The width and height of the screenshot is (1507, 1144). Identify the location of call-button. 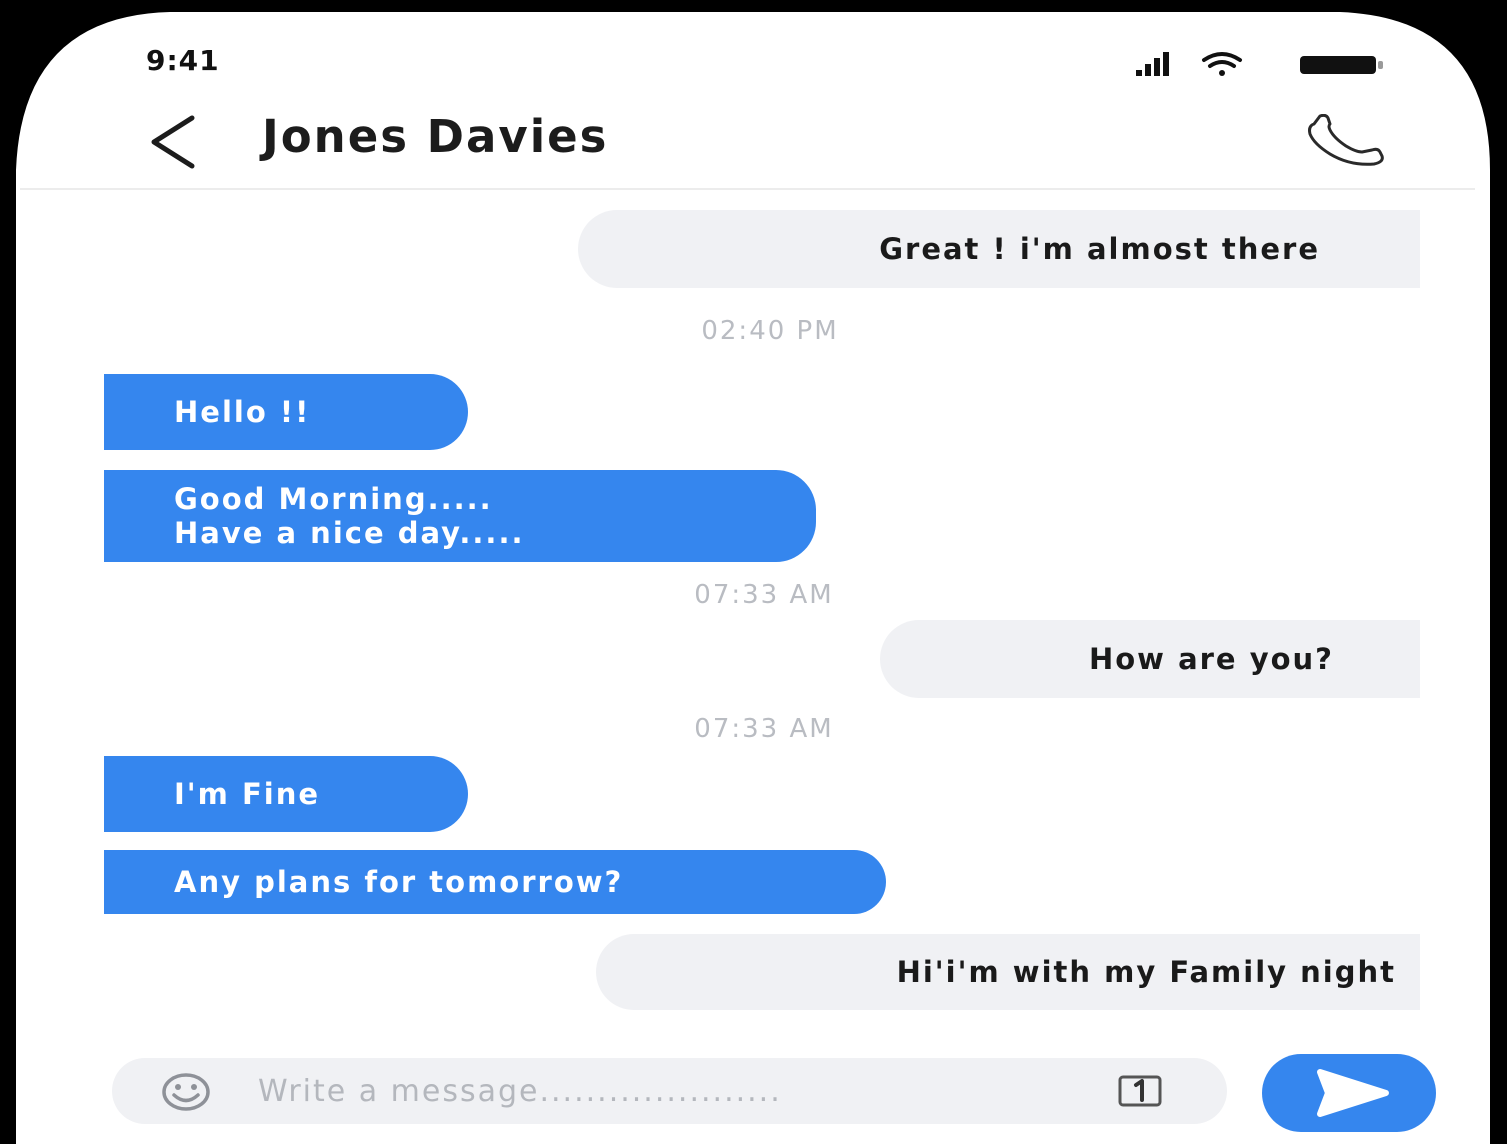
(1348, 140).